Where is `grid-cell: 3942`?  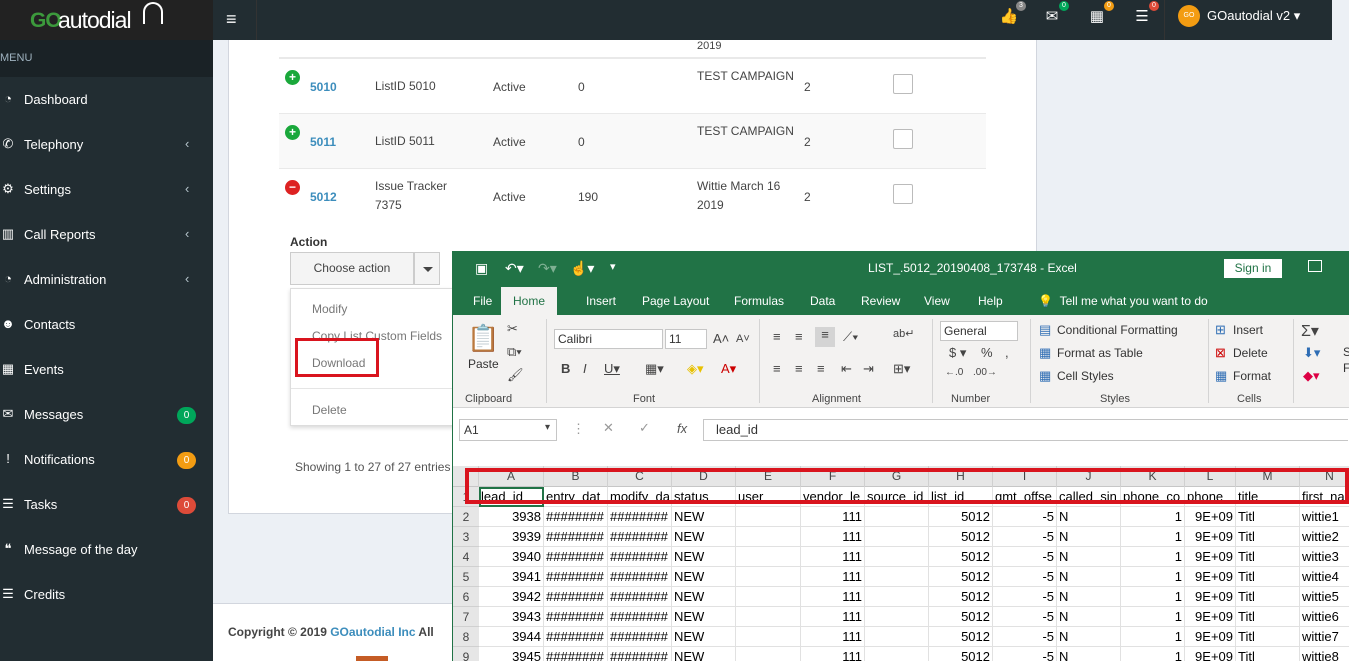 grid-cell: 3942 is located at coordinates (511, 597).